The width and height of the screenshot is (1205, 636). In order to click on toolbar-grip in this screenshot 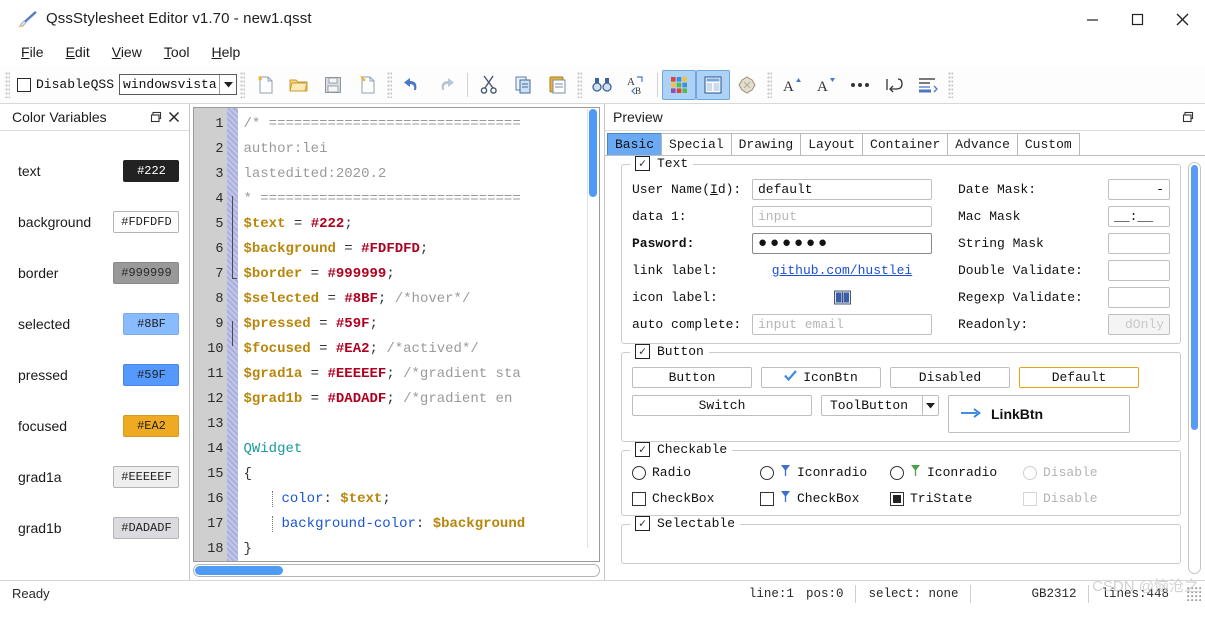, I will do `click(7, 84)`.